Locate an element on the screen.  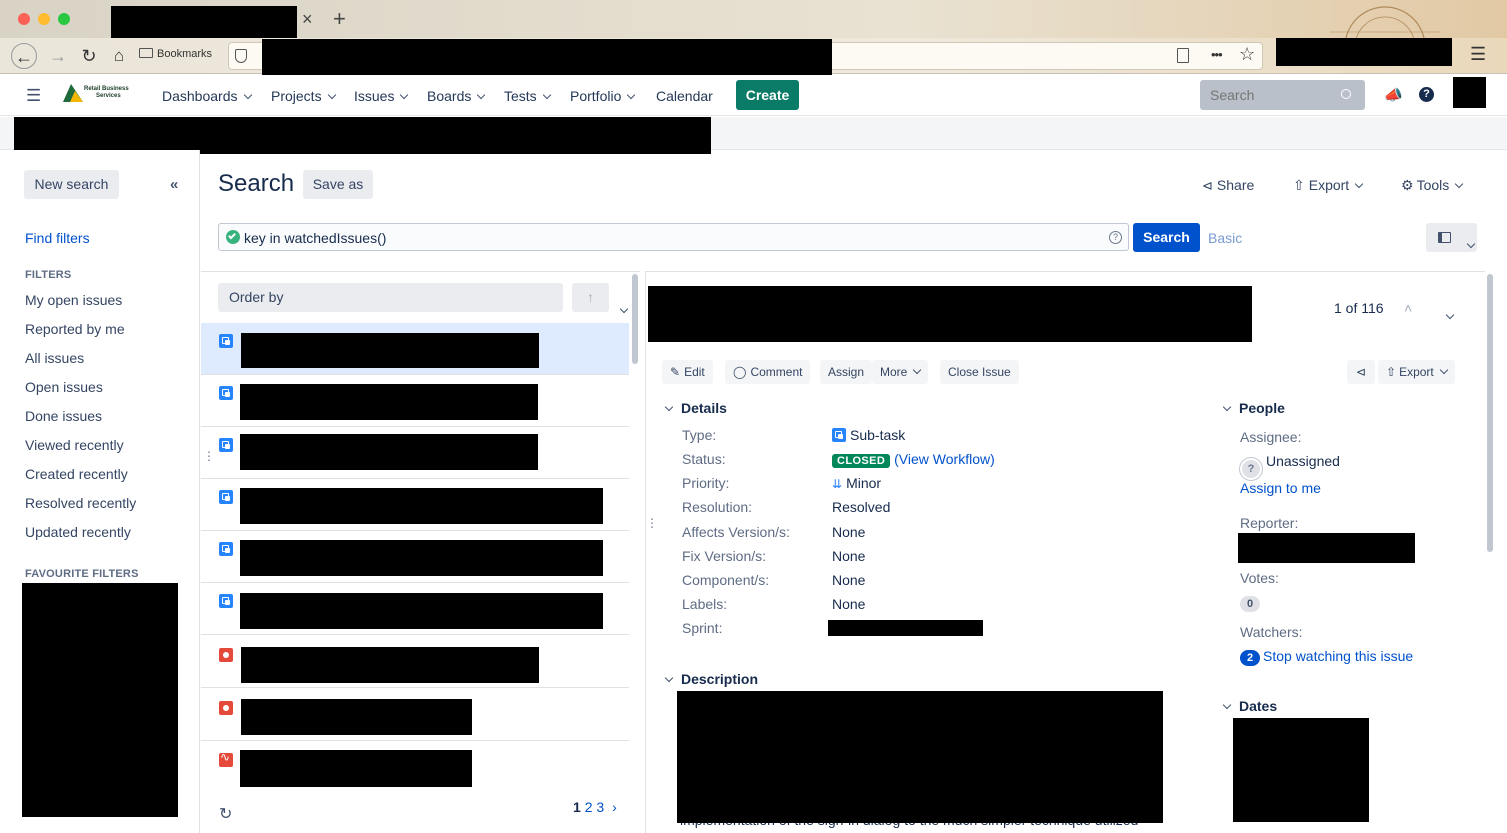
nav-projects: Projects is located at coordinates (303, 96).